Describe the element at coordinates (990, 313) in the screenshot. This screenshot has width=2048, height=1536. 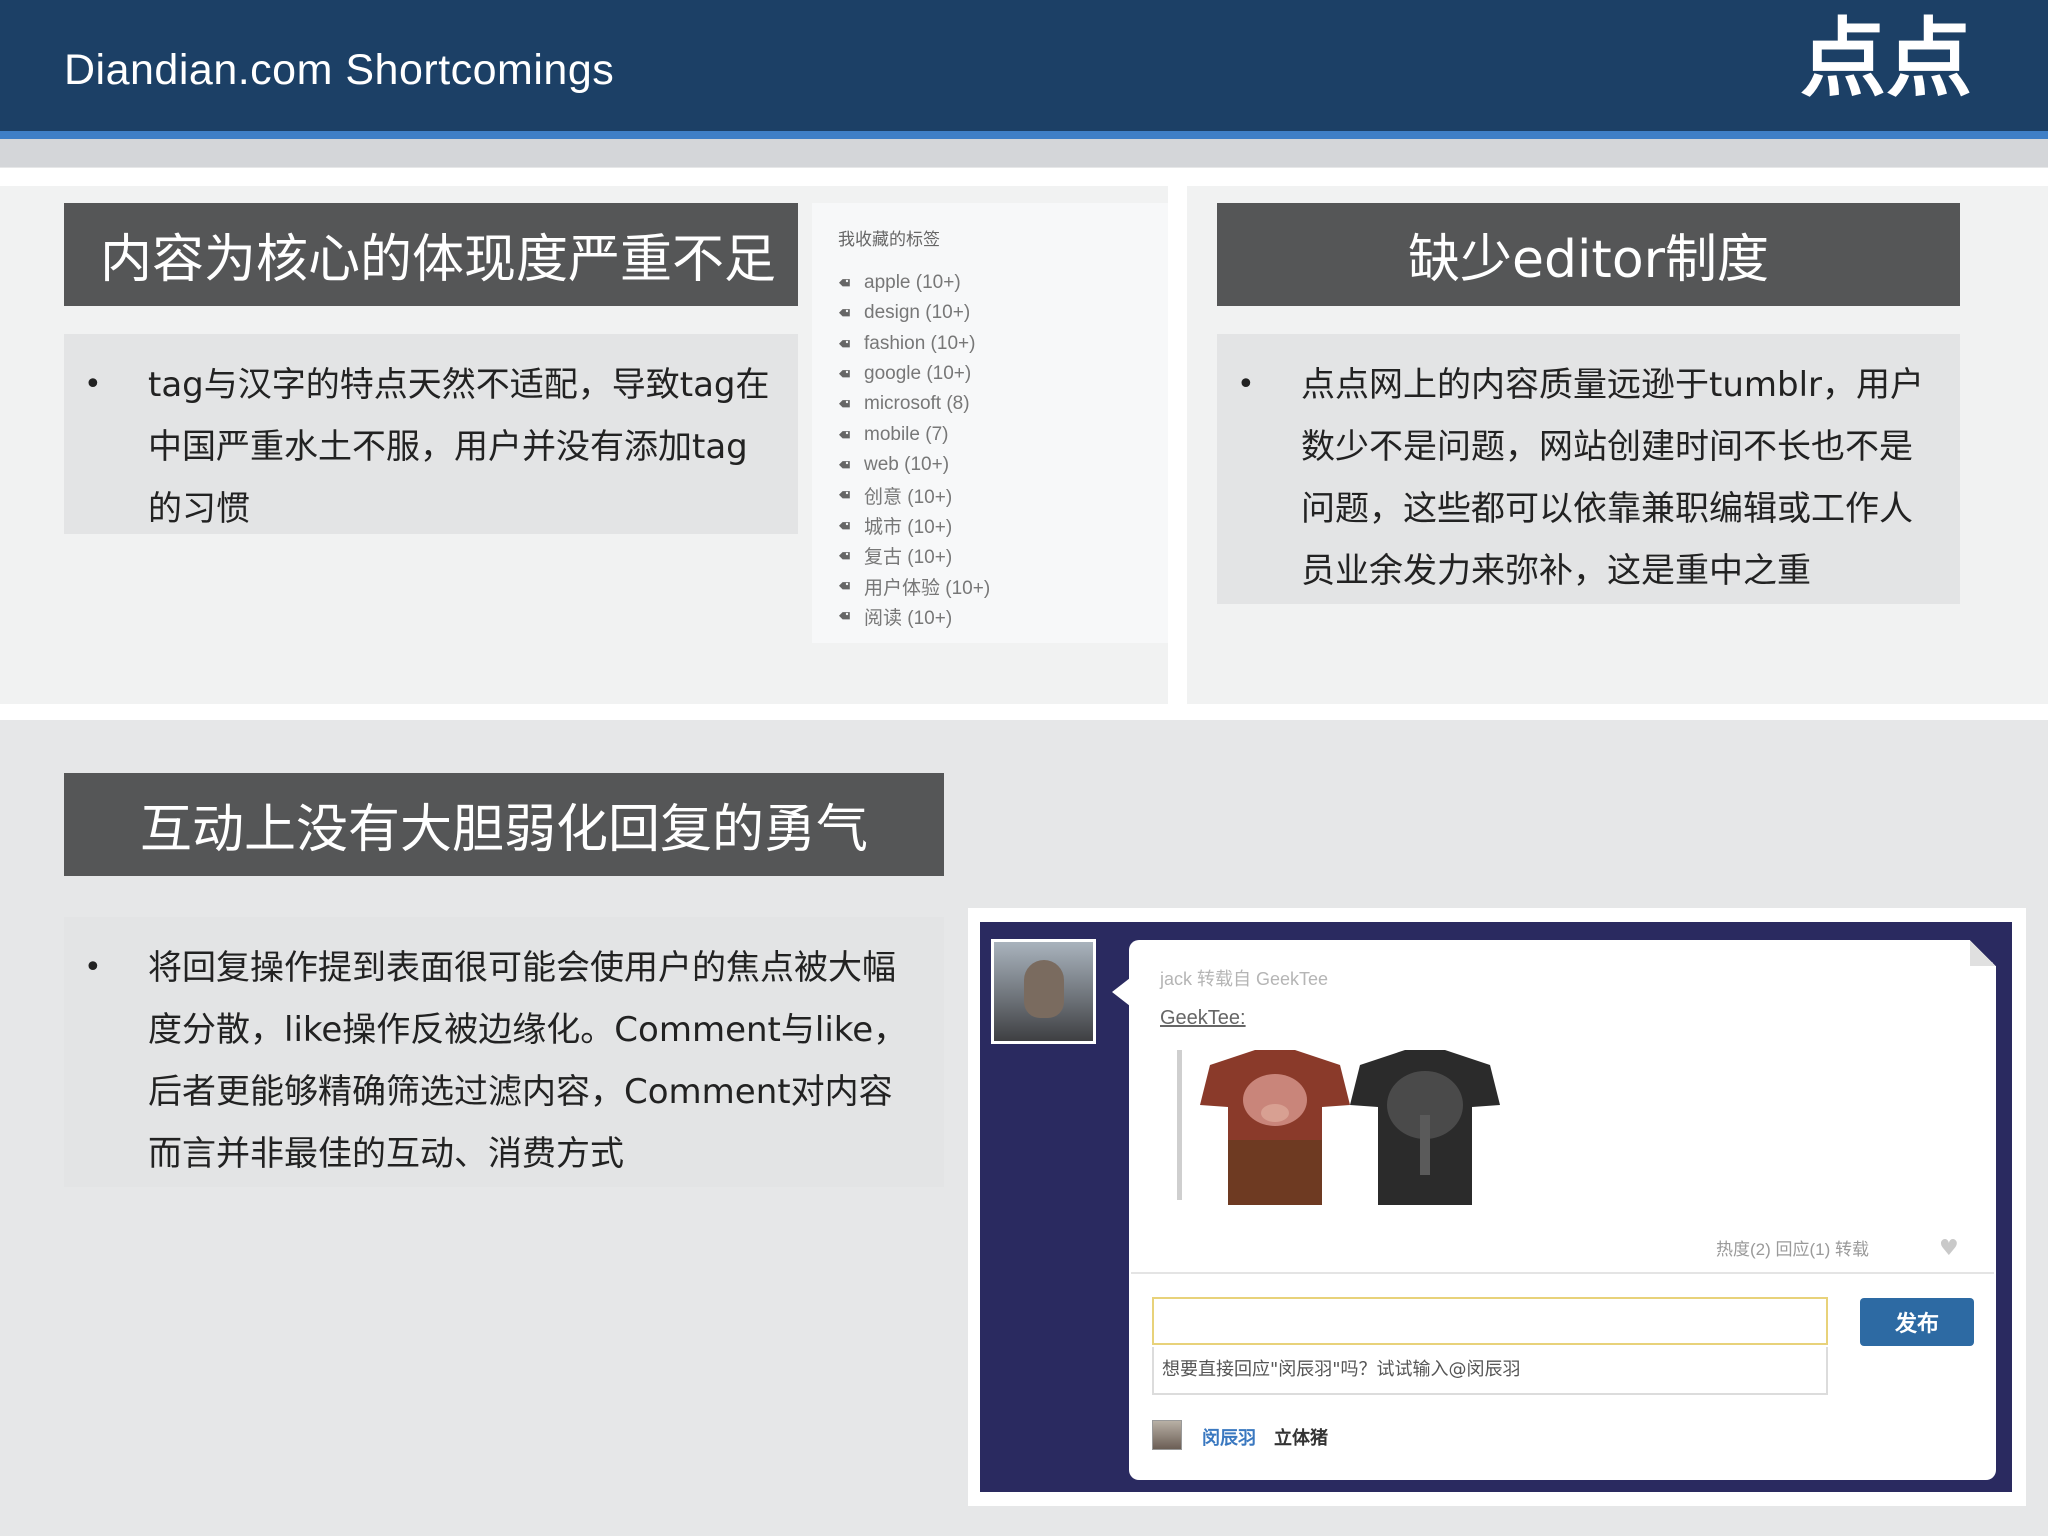
I see `tag-item: design (10+)` at that location.